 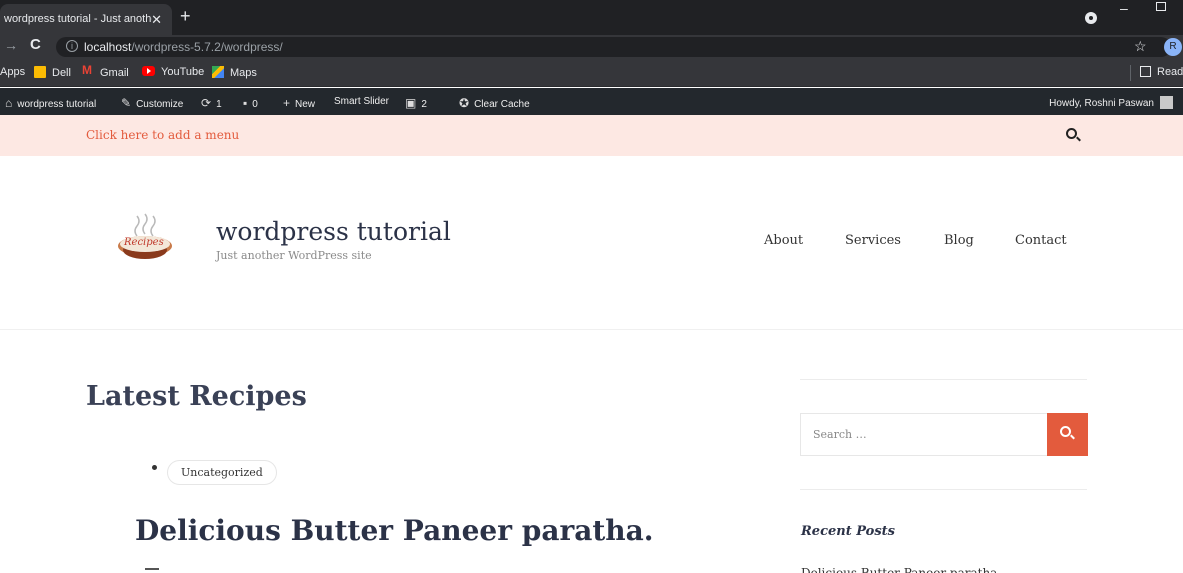 I want to click on admin-site-label: wordpress tutorial, so click(x=57, y=104).